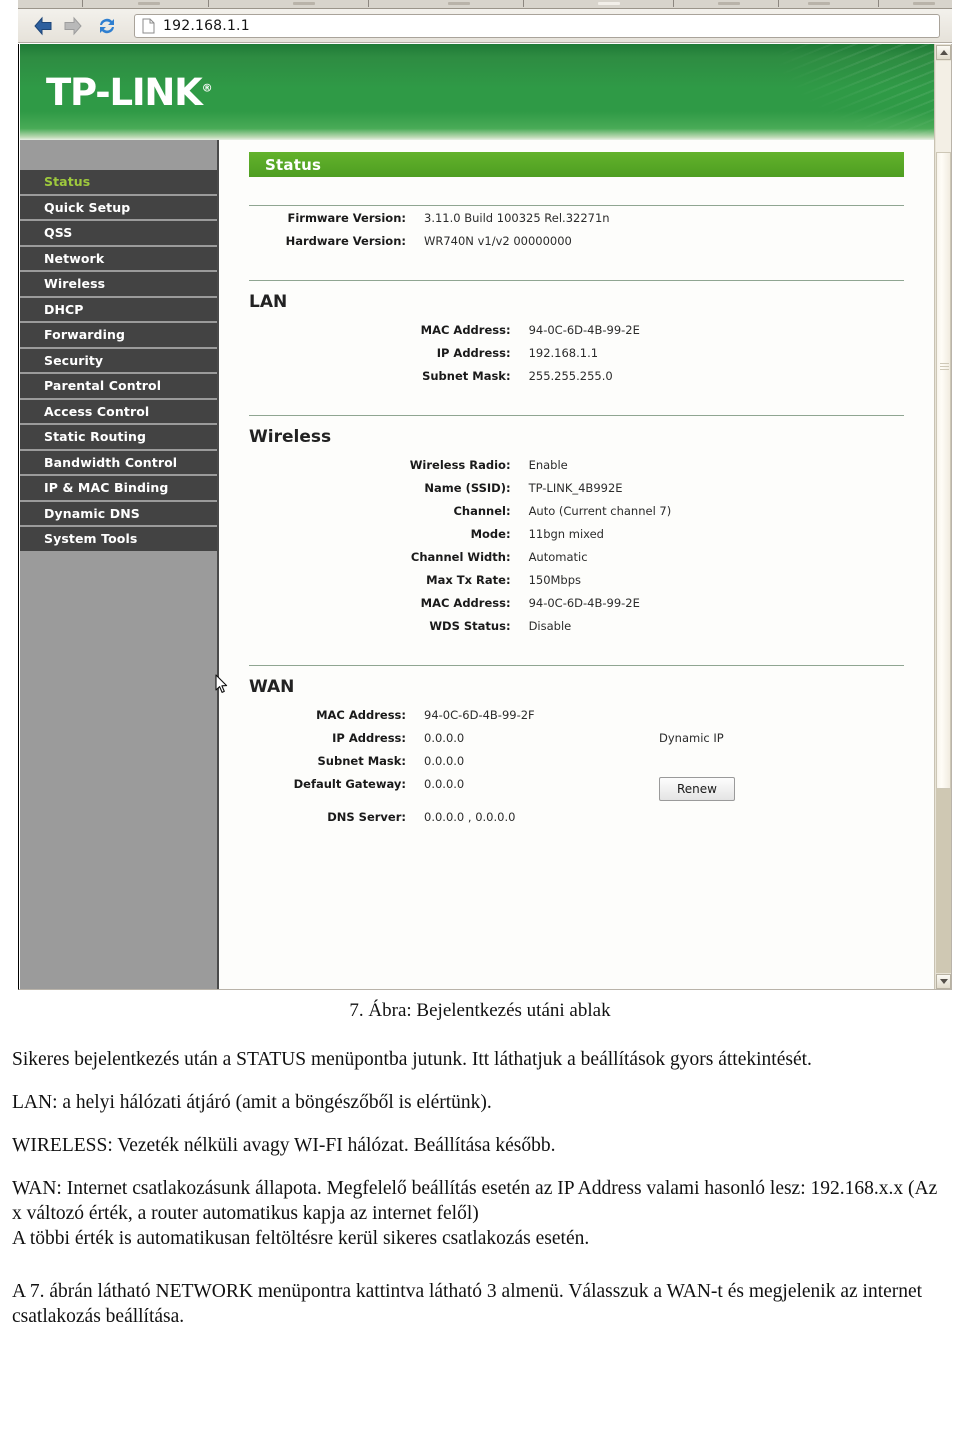 This screenshot has height=1430, width=960. Describe the element at coordinates (43, 26) in the screenshot. I see `back-arrow-icon` at that location.